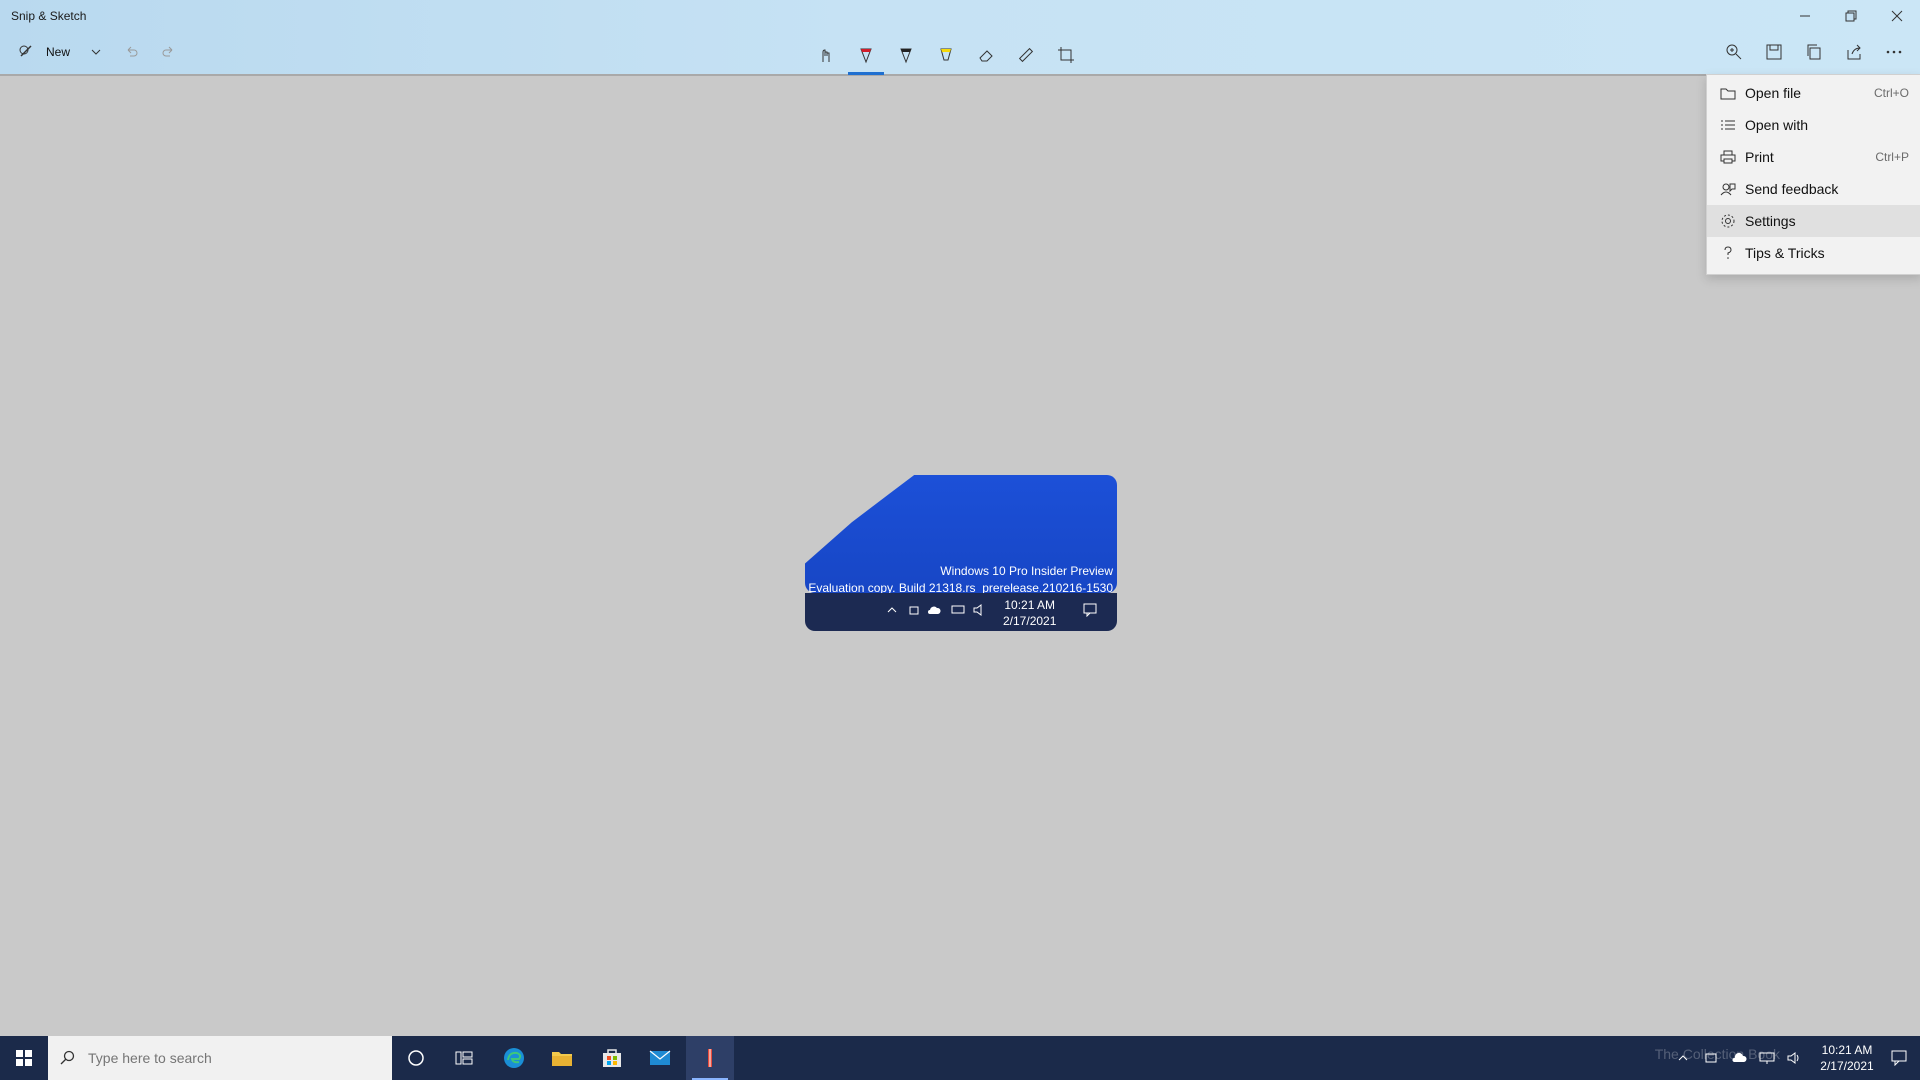  I want to click on taskbar-snip-sketch, so click(710, 1058).